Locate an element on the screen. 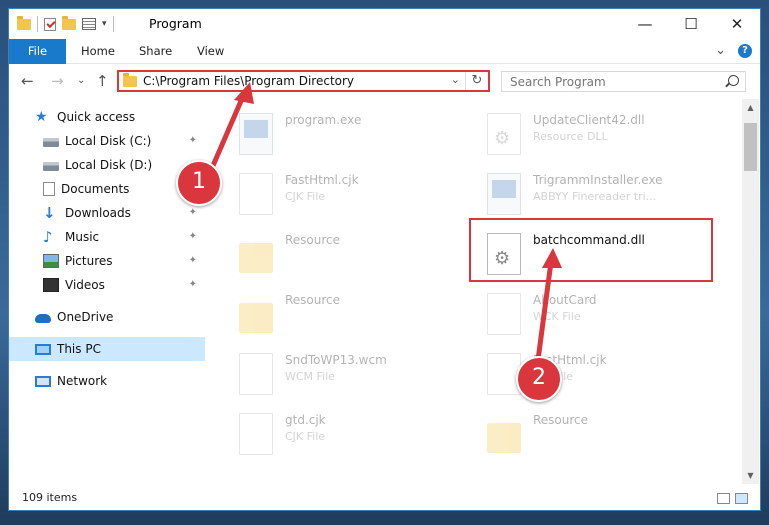  arrow-2-head is located at coordinates (552, 258).